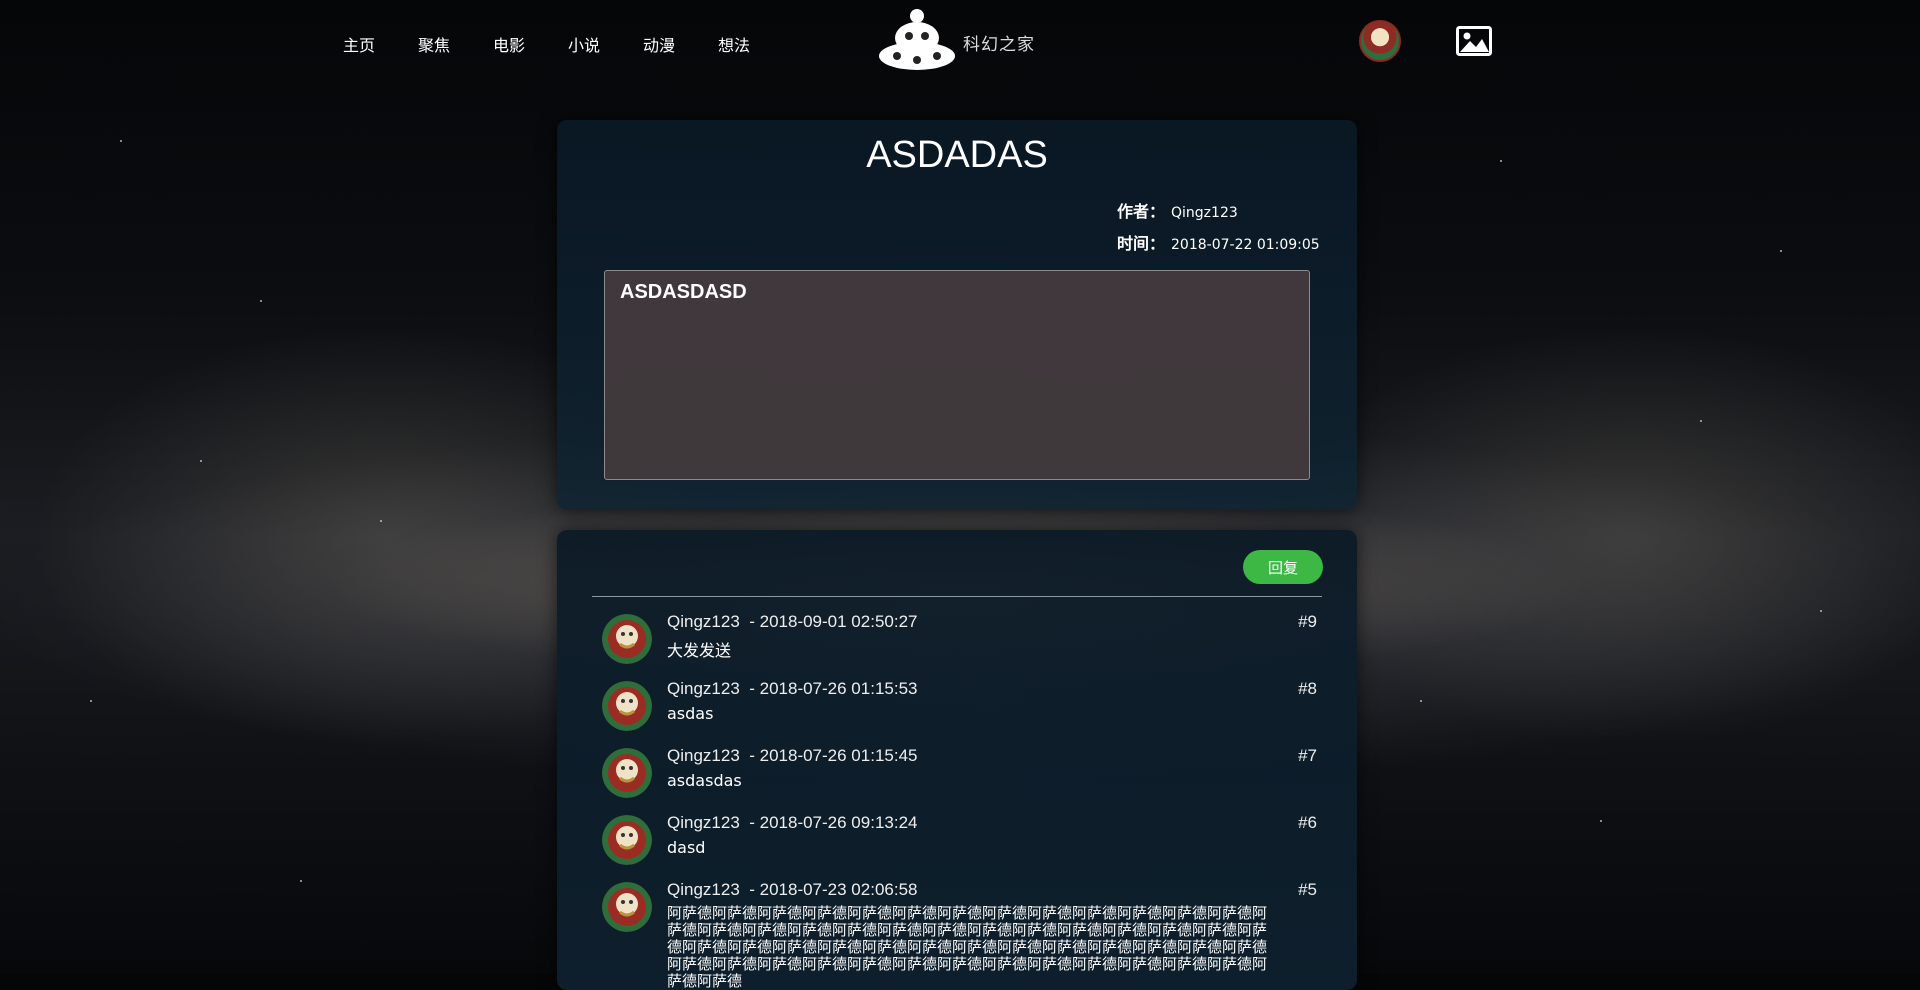 This screenshot has height=990, width=1920. Describe the element at coordinates (957, 41) in the screenshot. I see `site-logo: 科幻之家` at that location.